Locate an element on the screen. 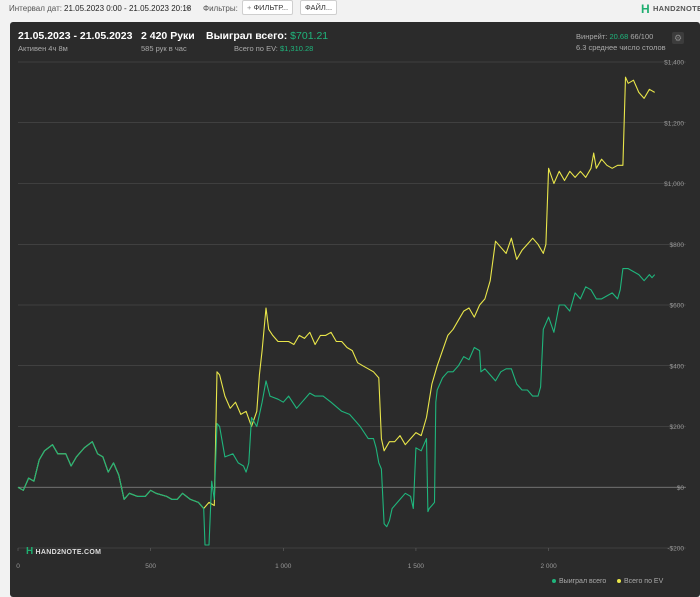  x-tick-label: 1 000 is located at coordinates (283, 566).